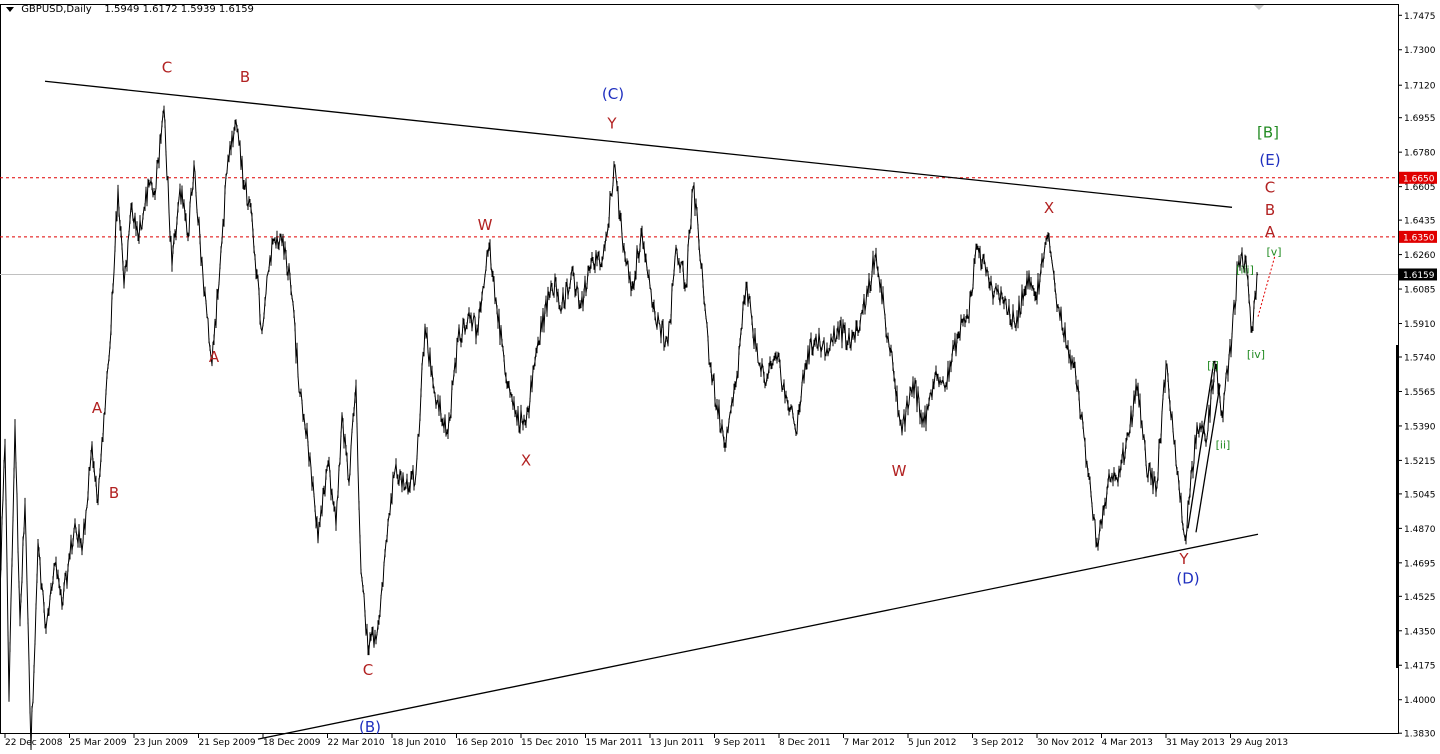  Describe the element at coordinates (161, 743) in the screenshot. I see `x-tick-label: 23 Jun 2009` at that location.